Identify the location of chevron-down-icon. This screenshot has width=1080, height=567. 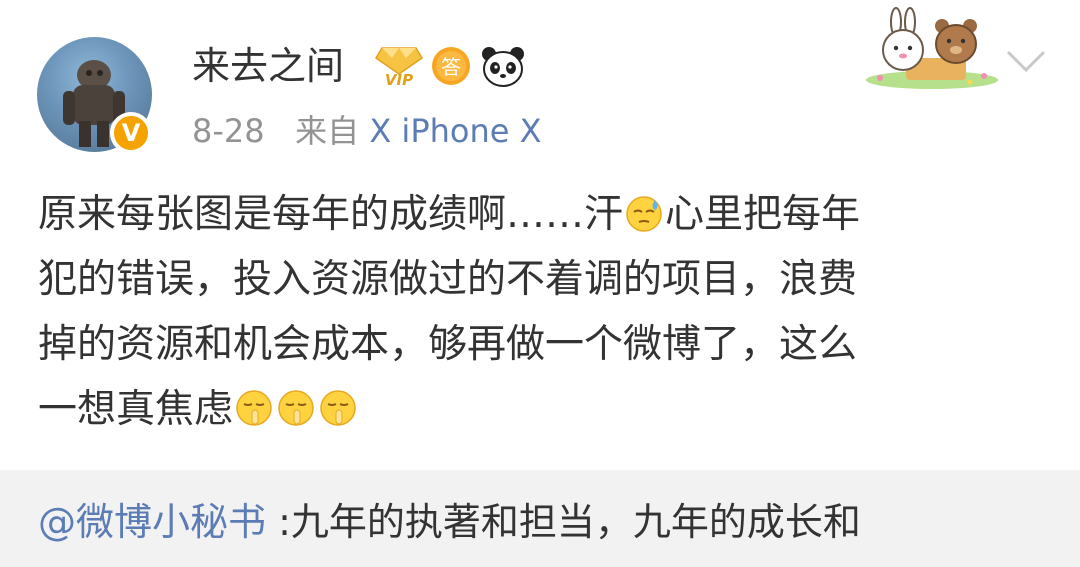
(1026, 61).